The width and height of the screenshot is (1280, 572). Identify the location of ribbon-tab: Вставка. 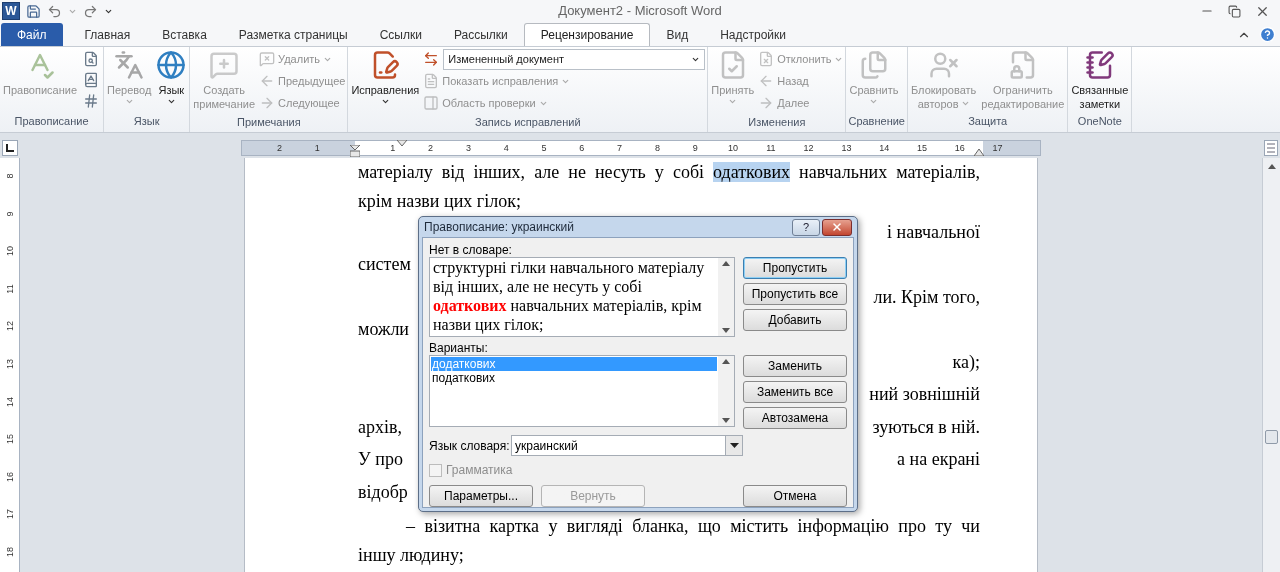
(184, 34).